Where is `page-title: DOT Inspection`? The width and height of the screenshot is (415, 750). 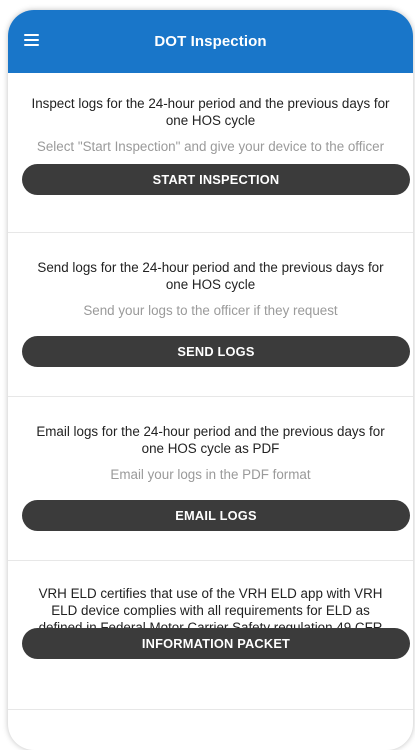
page-title: DOT Inspection is located at coordinates (210, 41).